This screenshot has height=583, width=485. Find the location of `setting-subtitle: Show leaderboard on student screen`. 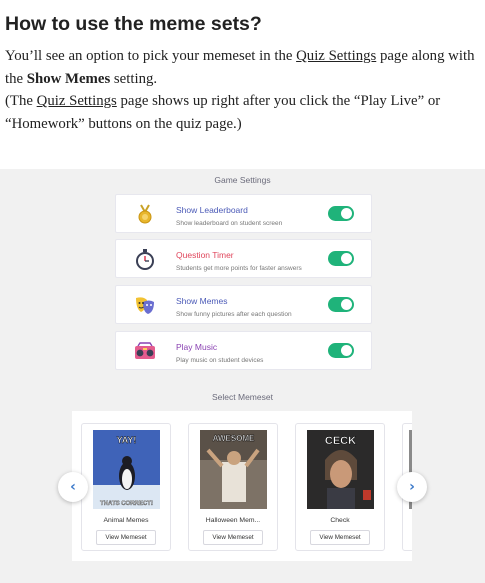

setting-subtitle: Show leaderboard on student screen is located at coordinates (229, 223).